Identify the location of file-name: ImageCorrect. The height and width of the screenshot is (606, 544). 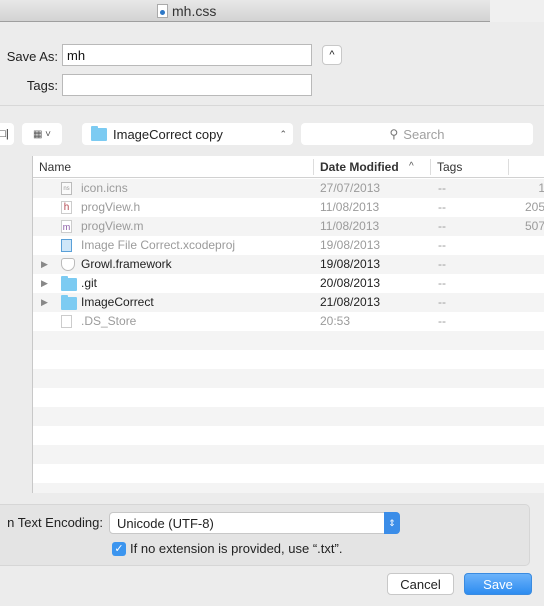
(117, 302).